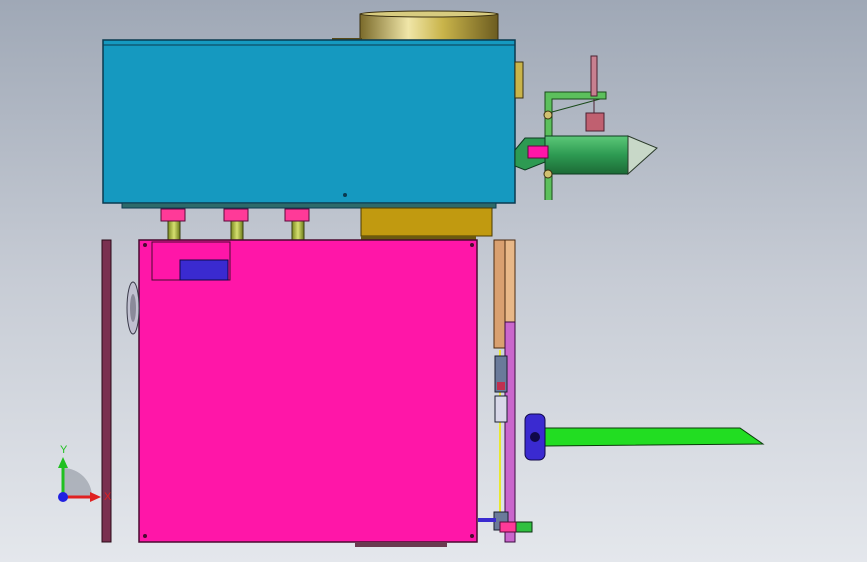  Describe the element at coordinates (415, 27) in the screenshot. I see `fan-cylinder` at that location.